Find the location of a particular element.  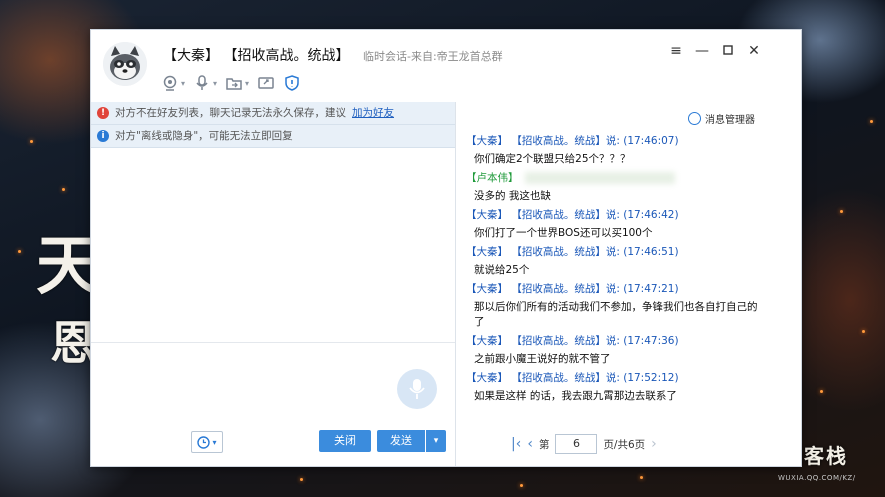

site-logo-url: WUXIA.QQ.COM/KZ/ is located at coordinates (817, 478).